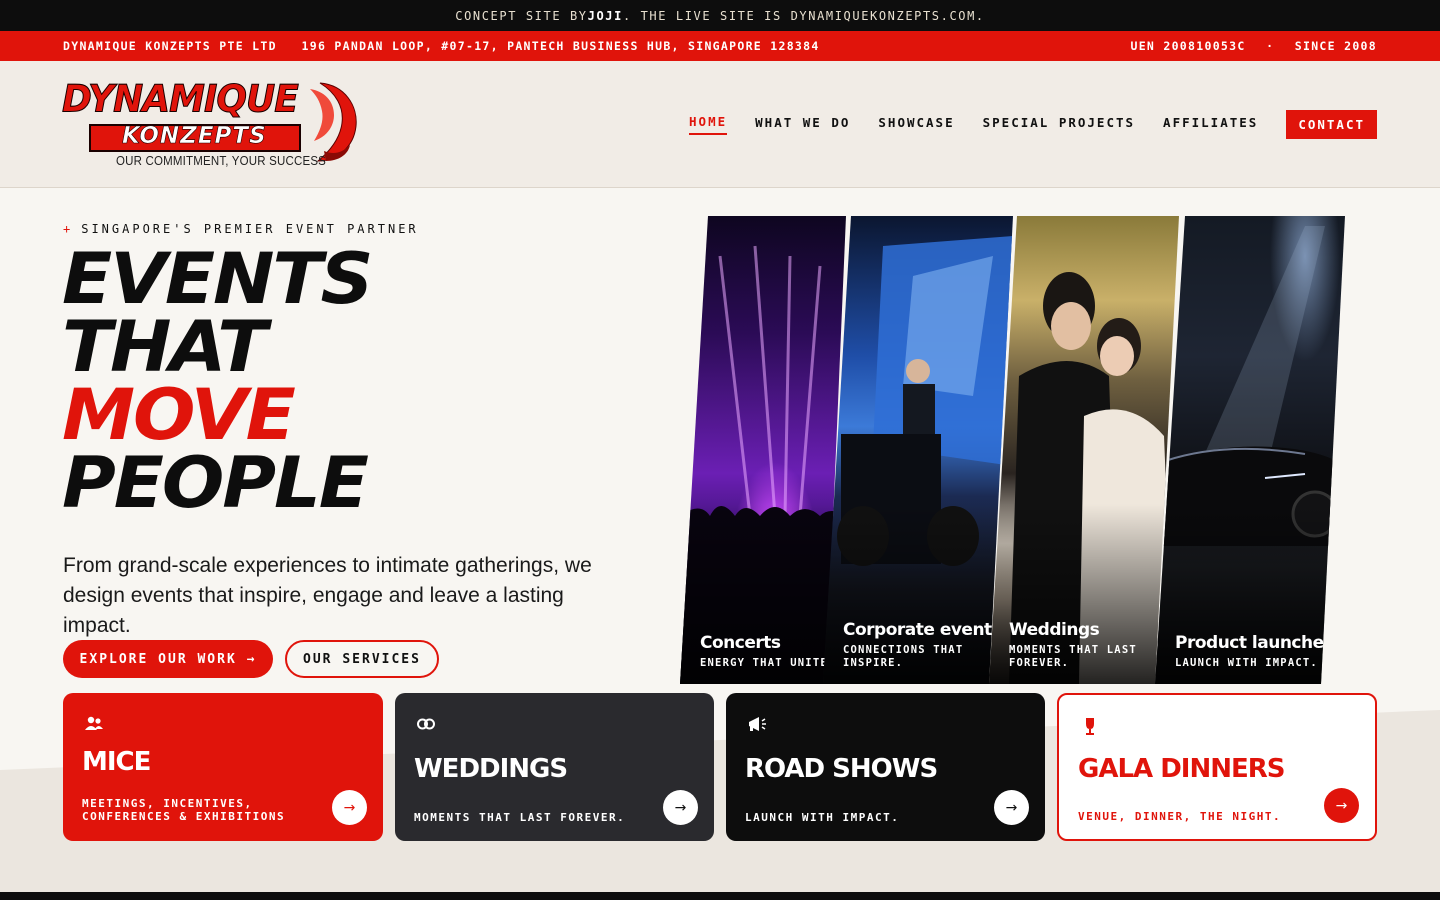 The width and height of the screenshot is (1440, 900). I want to click on panel-desc: CONNECTIONS THAT INSPIRE., so click(903, 656).